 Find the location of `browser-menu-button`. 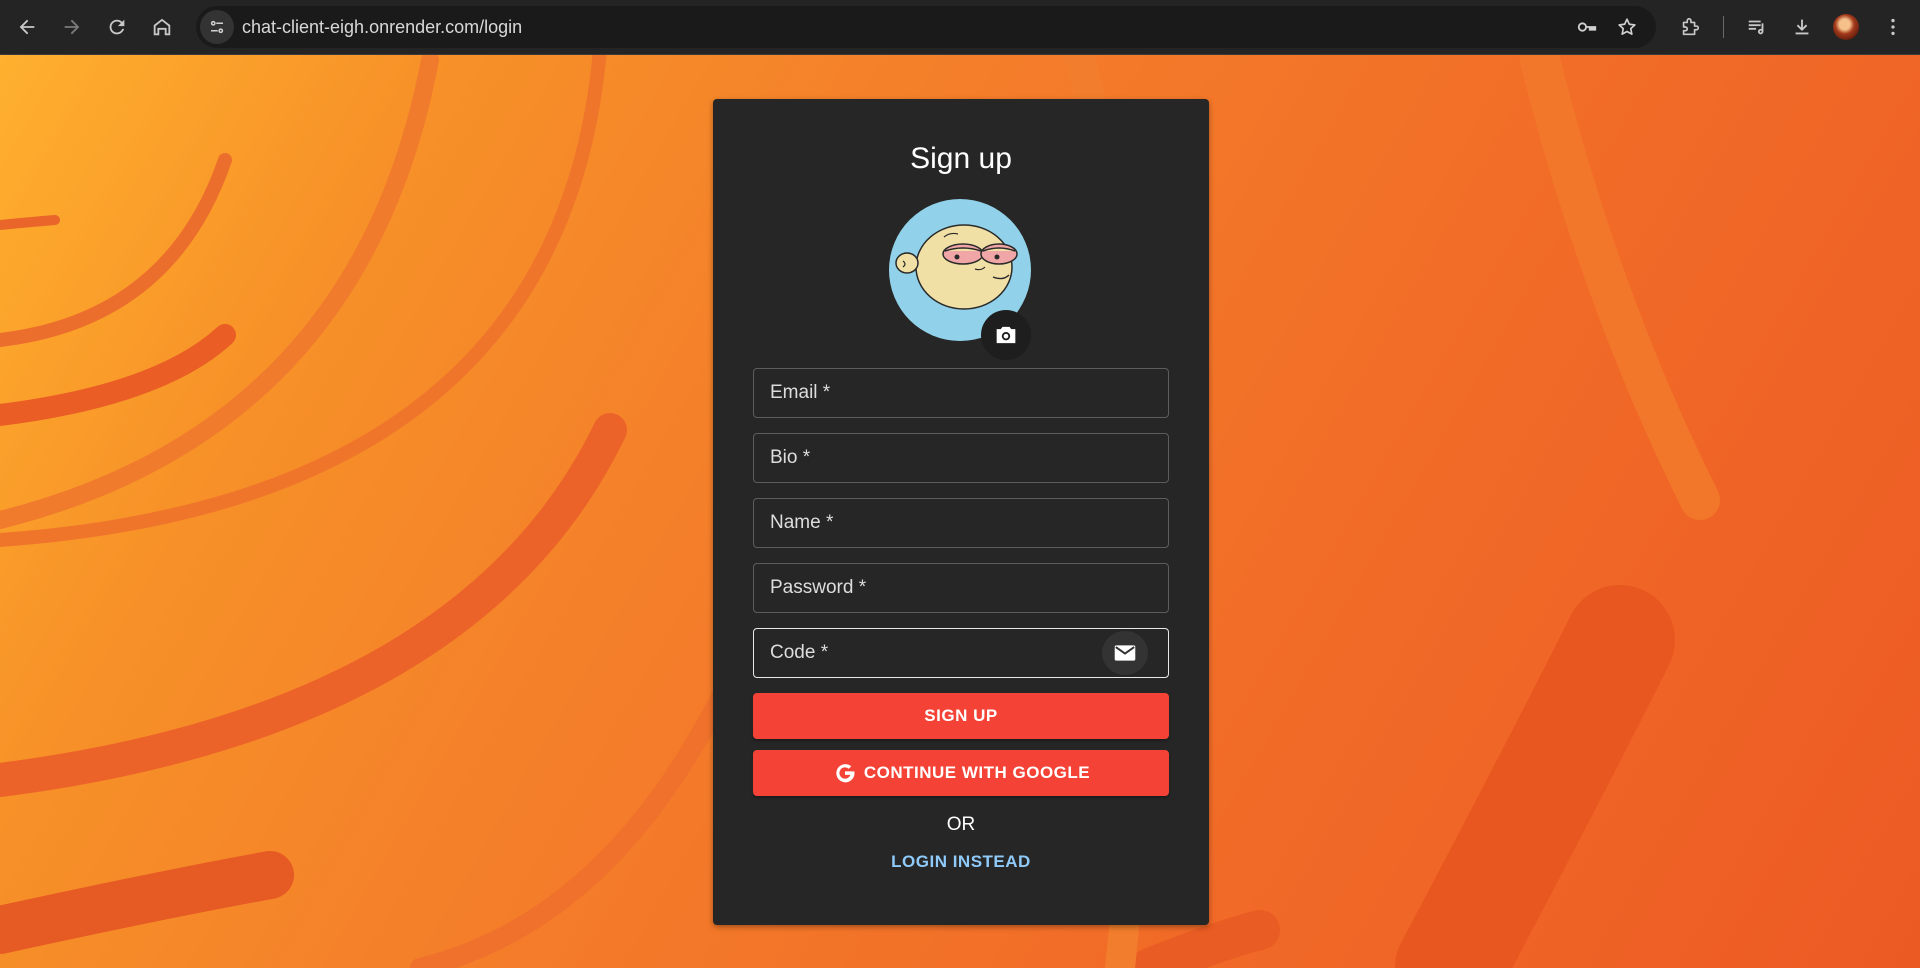

browser-menu-button is located at coordinates (1893, 27).